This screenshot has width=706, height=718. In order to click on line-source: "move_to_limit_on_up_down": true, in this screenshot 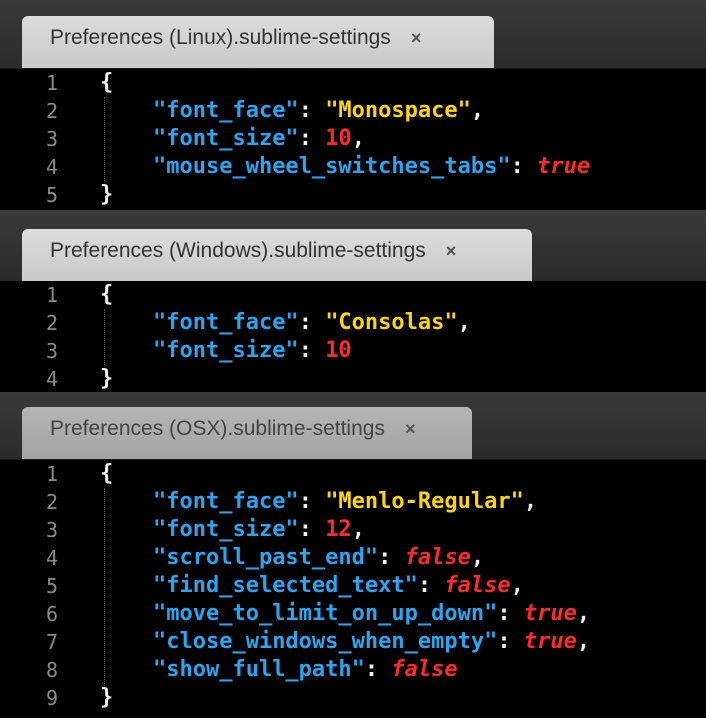, I will do `click(345, 614)`.